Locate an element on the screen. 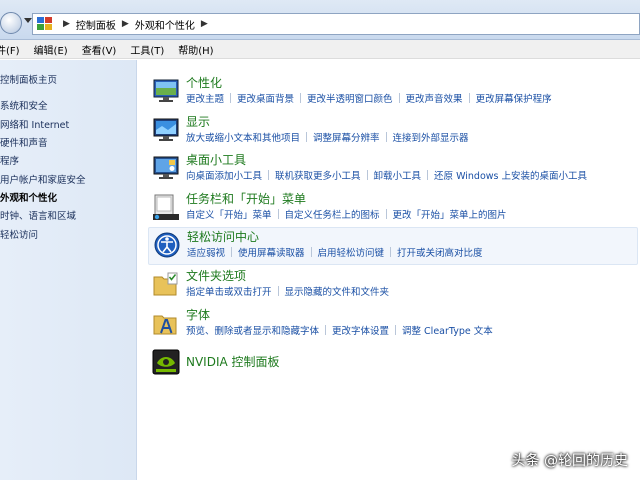 Image resolution: width=640 pixels, height=480 pixels. link-high-contrast: 打开或关闭高对比度 is located at coordinates (440, 252).